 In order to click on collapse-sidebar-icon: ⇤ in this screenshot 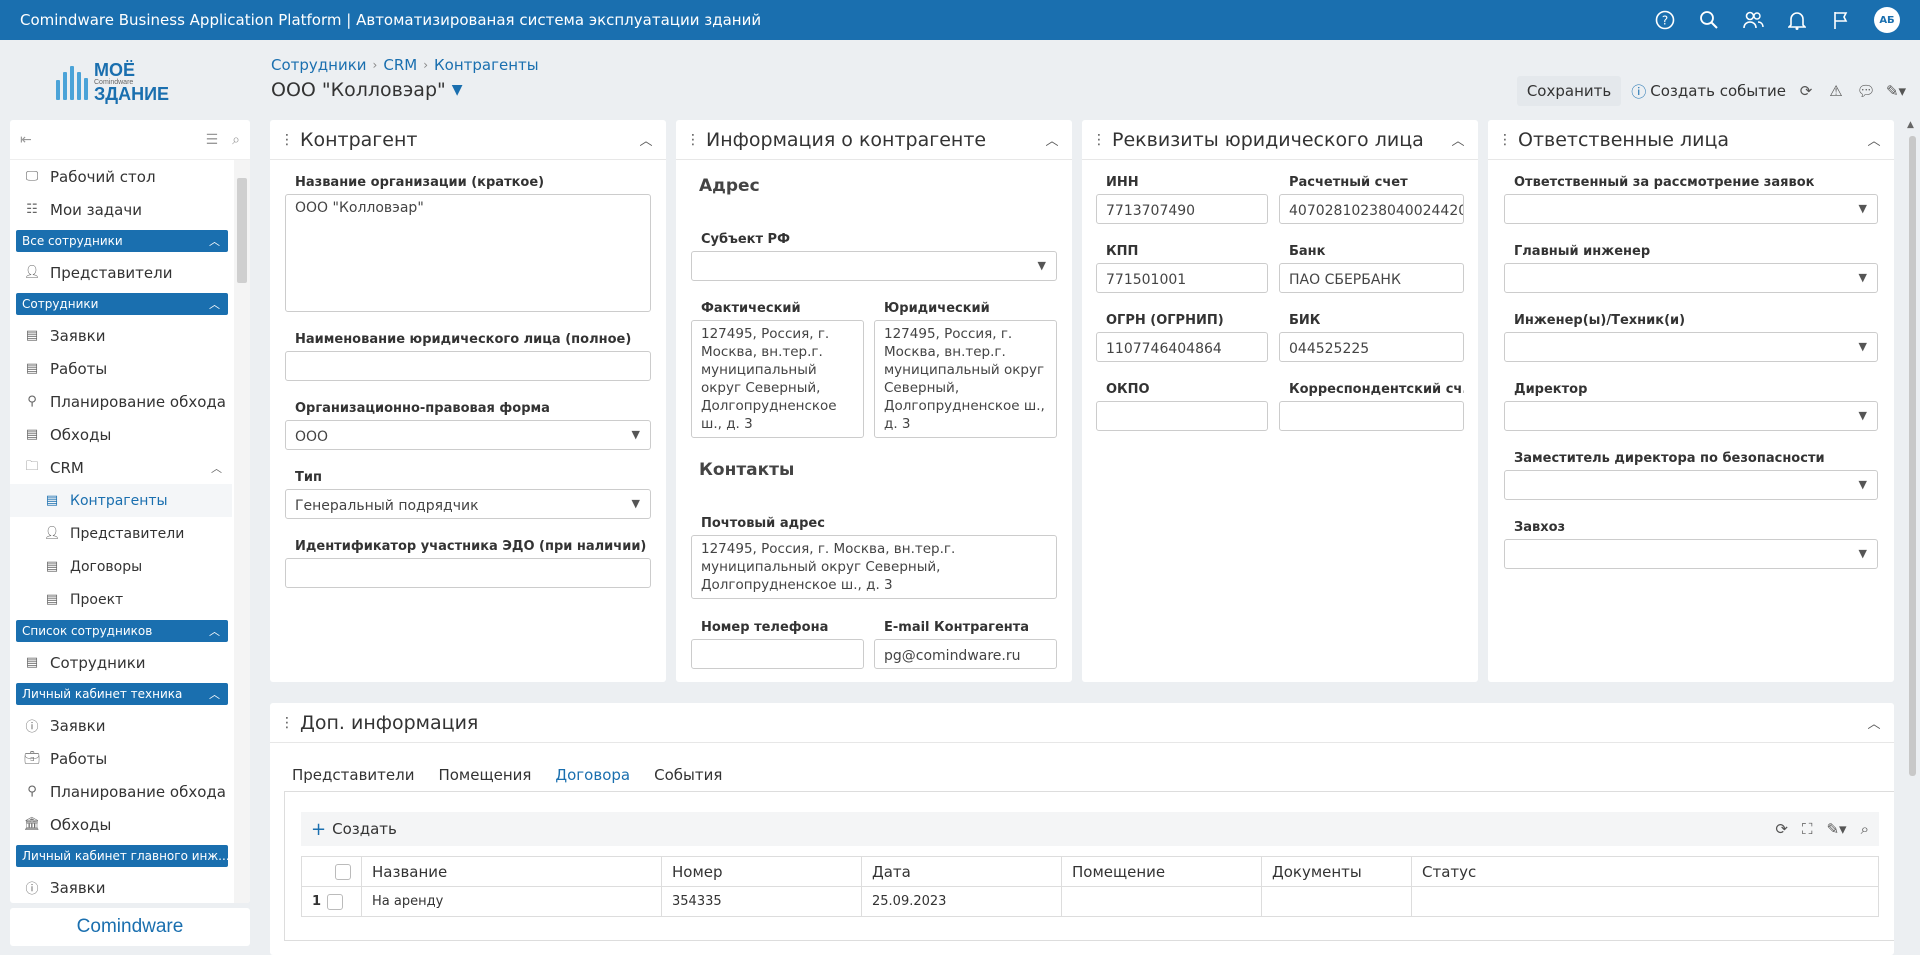, I will do `click(26, 140)`.